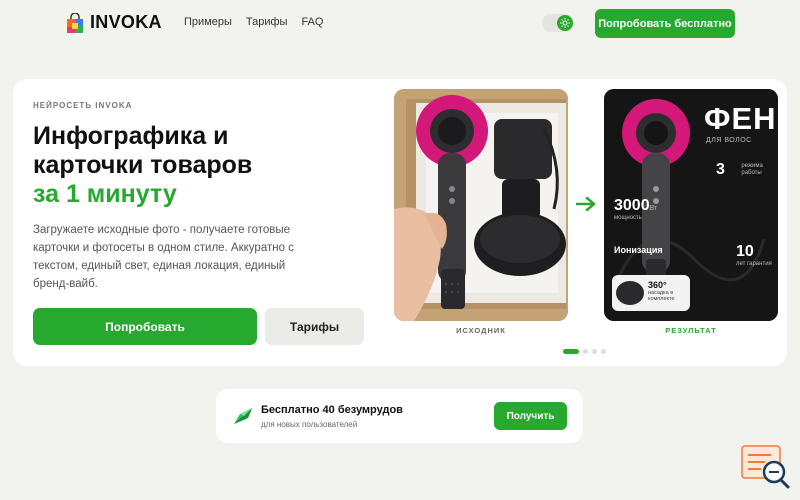  What do you see at coordinates (481, 205) in the screenshot?
I see `source-image` at bounding box center [481, 205].